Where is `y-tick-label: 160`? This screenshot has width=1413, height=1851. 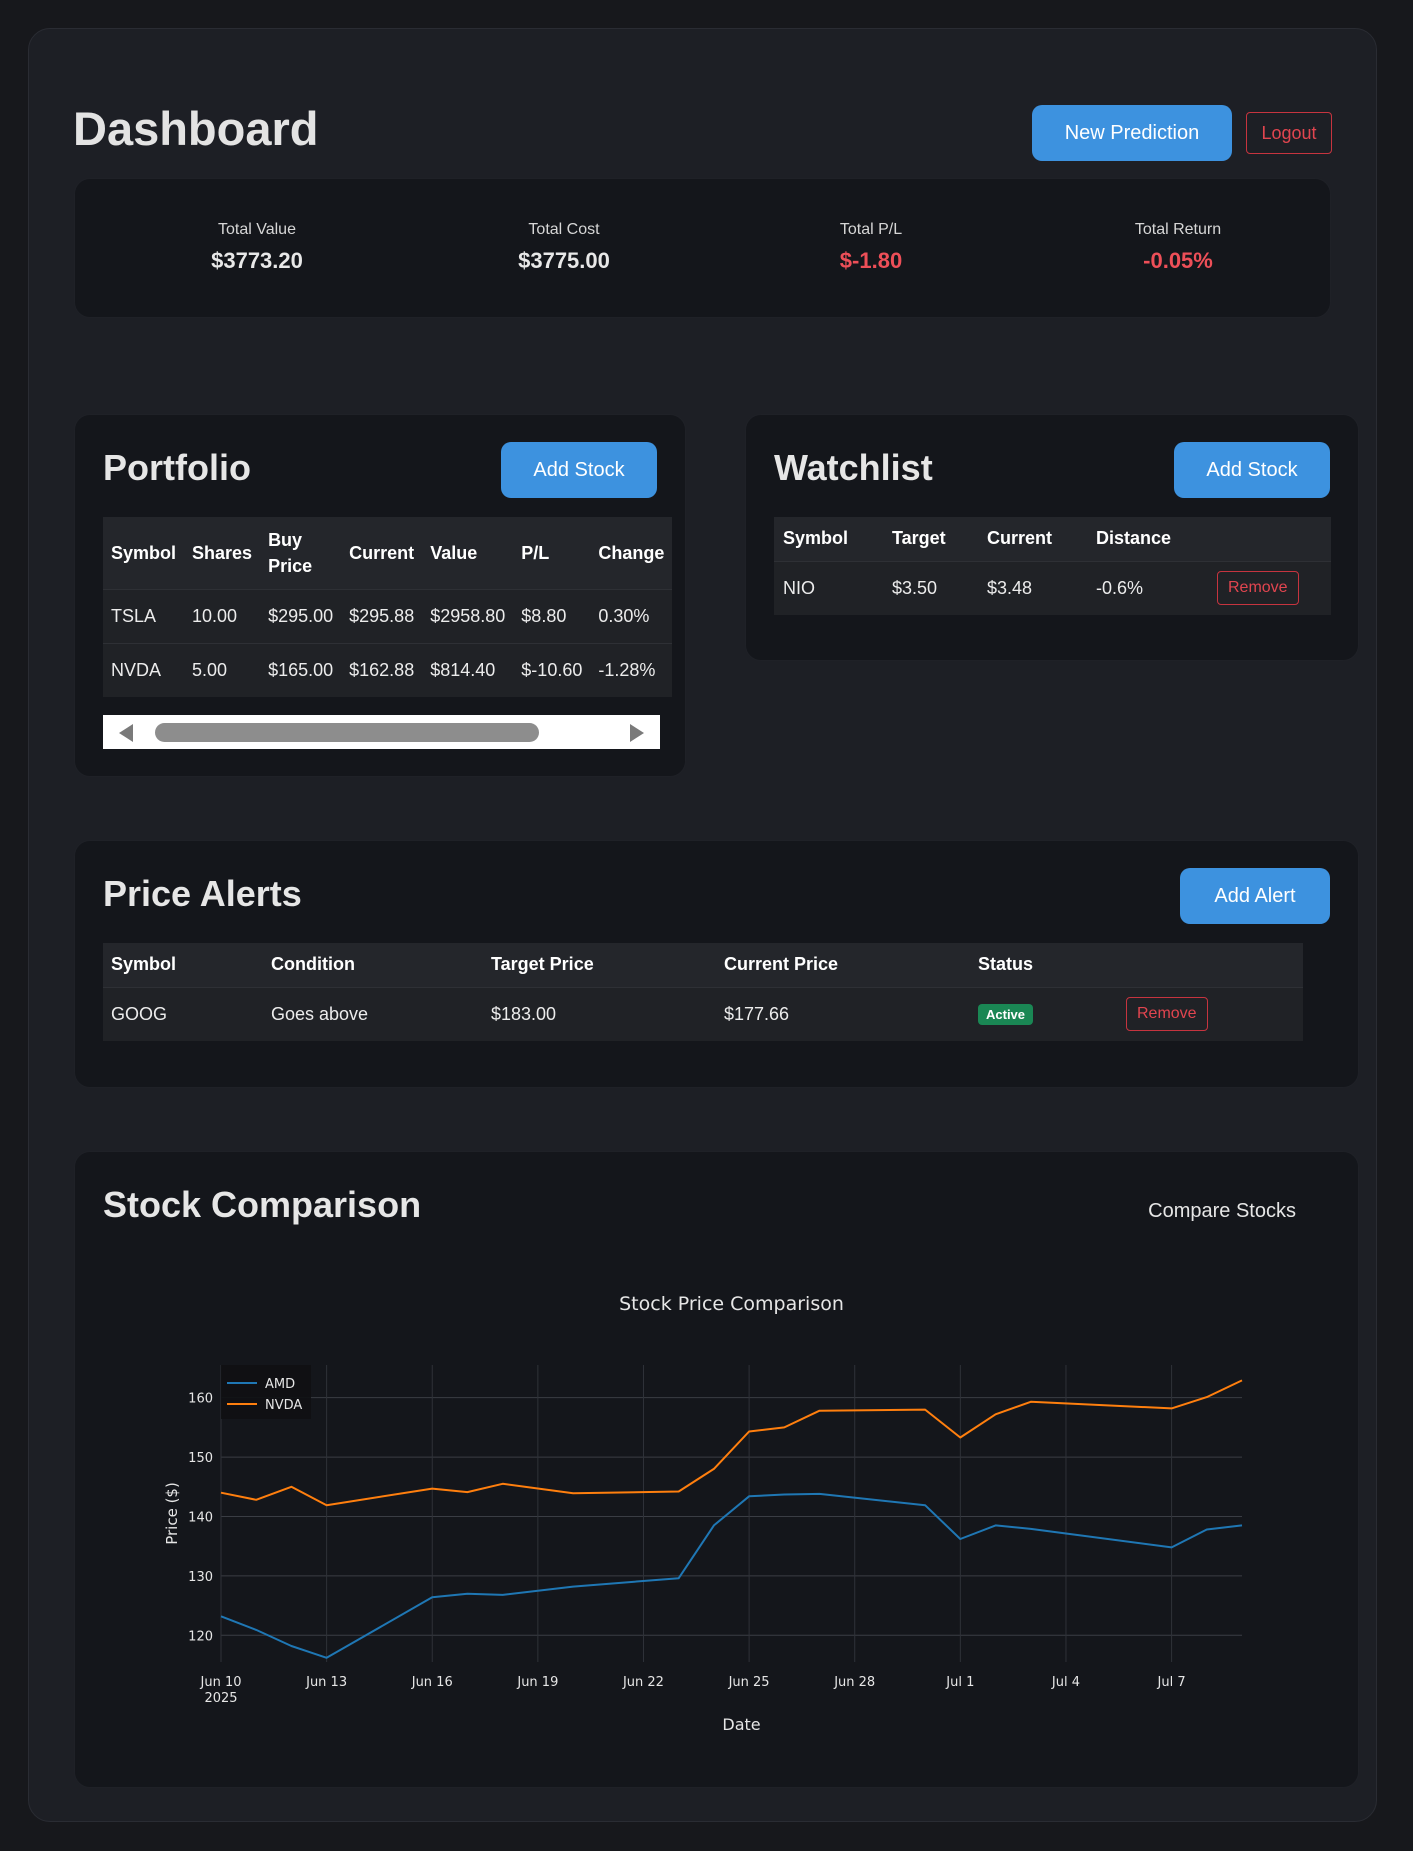
y-tick-label: 160 is located at coordinates (200, 1399).